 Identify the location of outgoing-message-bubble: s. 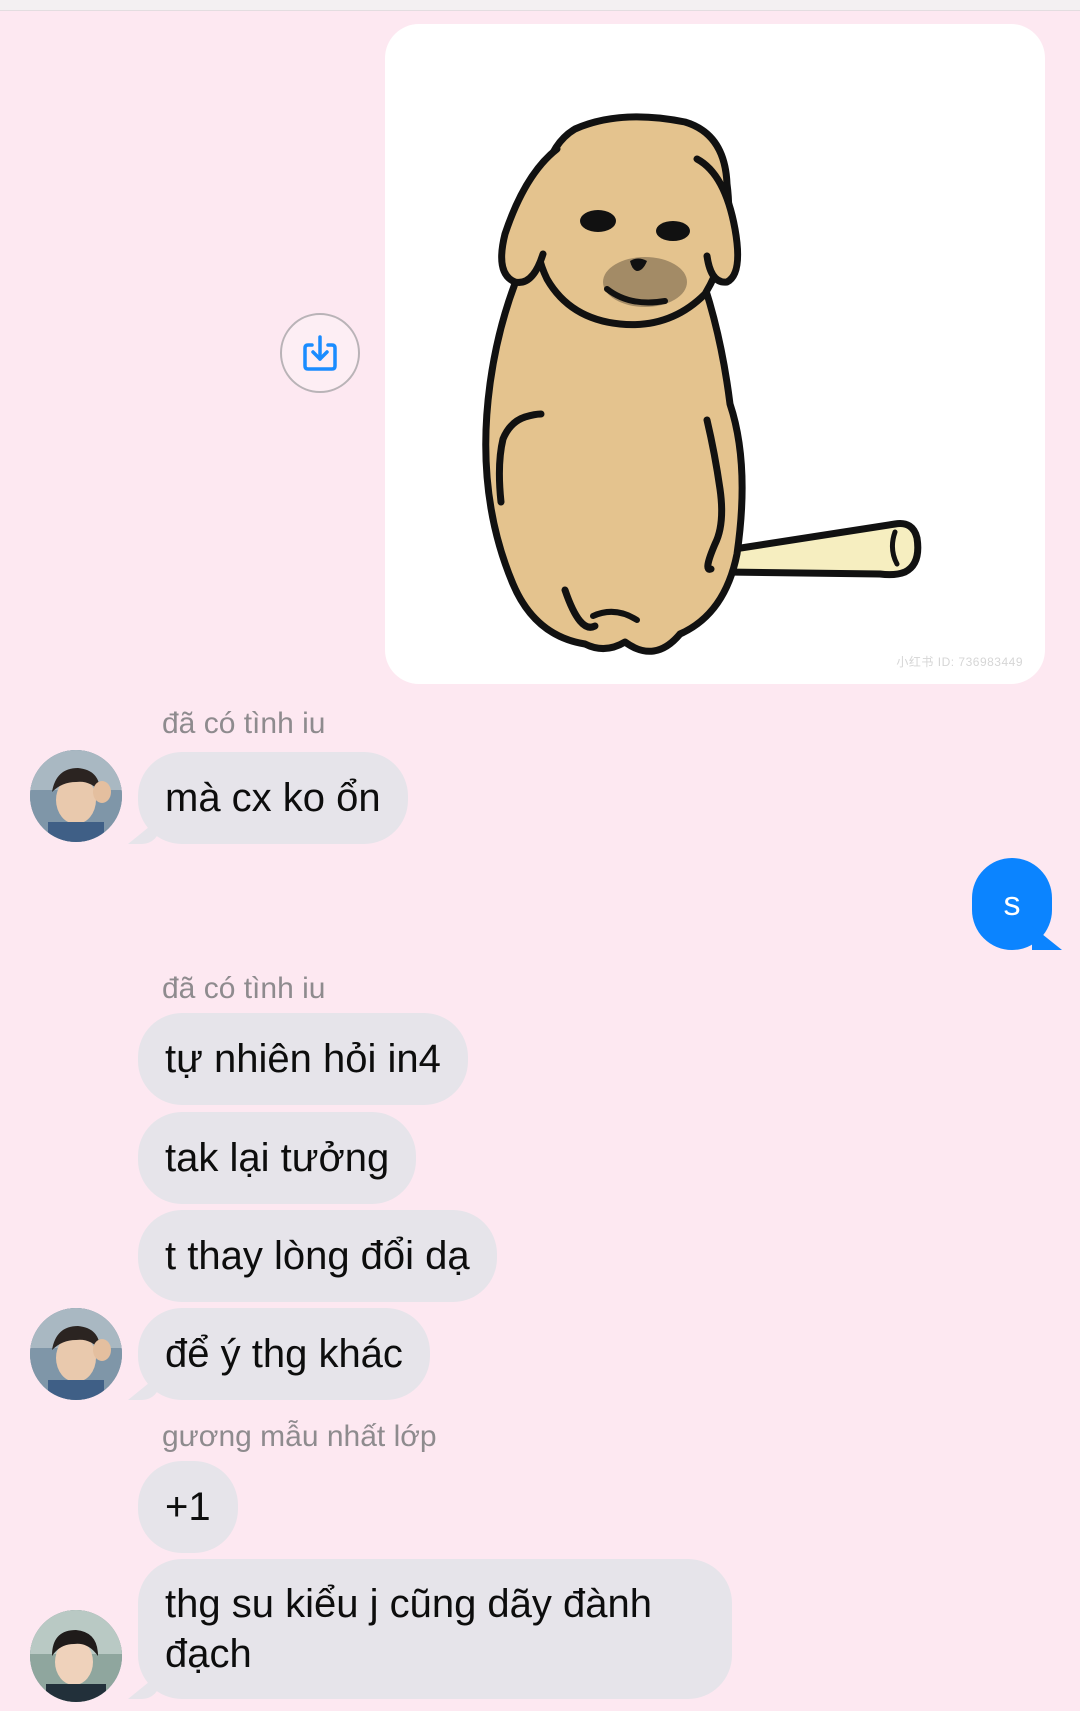
(1012, 904).